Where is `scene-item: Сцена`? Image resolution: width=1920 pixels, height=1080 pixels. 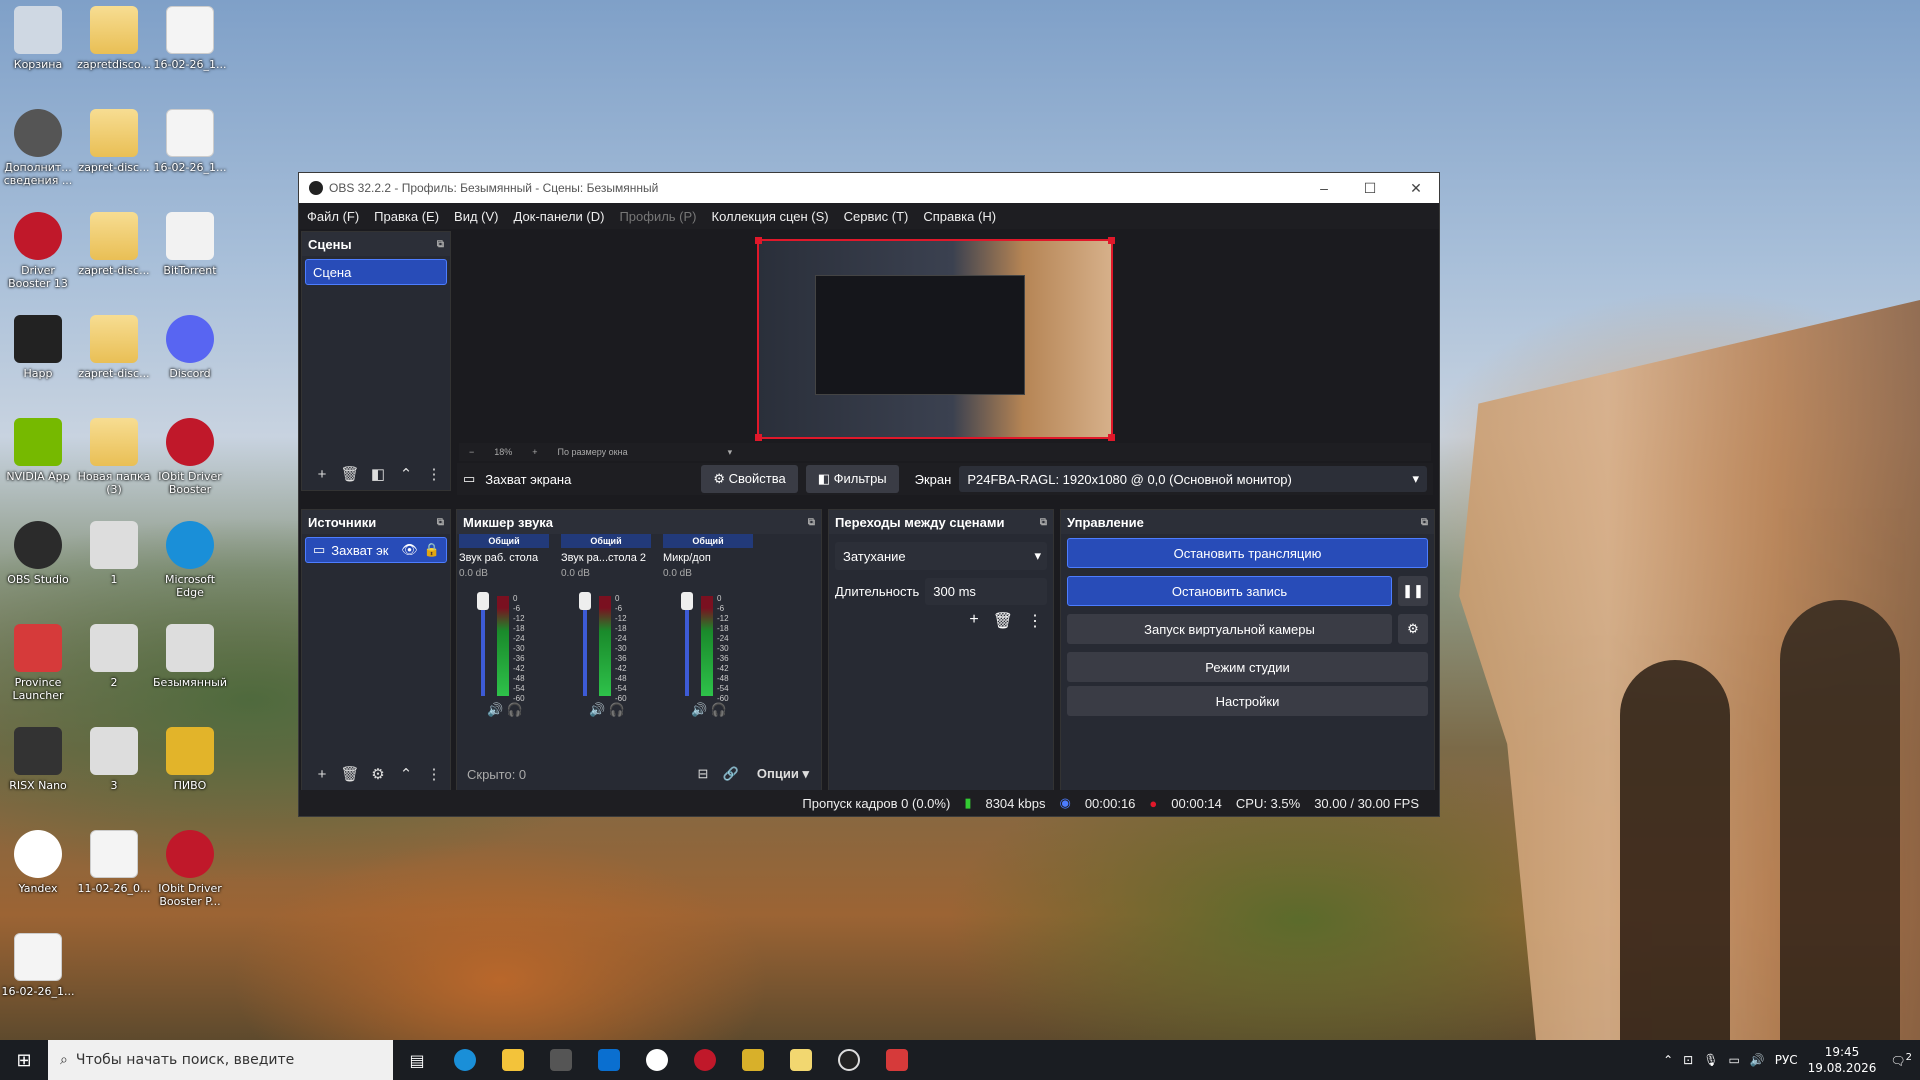 scene-item: Сцена is located at coordinates (376, 272).